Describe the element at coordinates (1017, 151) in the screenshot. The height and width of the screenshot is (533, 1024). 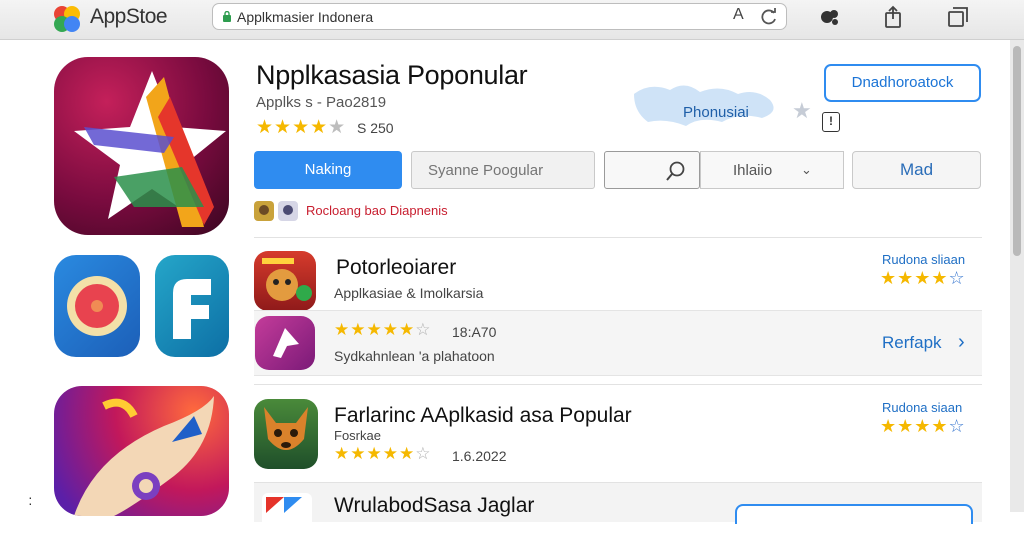
I see `scrollbar-thumb` at that location.